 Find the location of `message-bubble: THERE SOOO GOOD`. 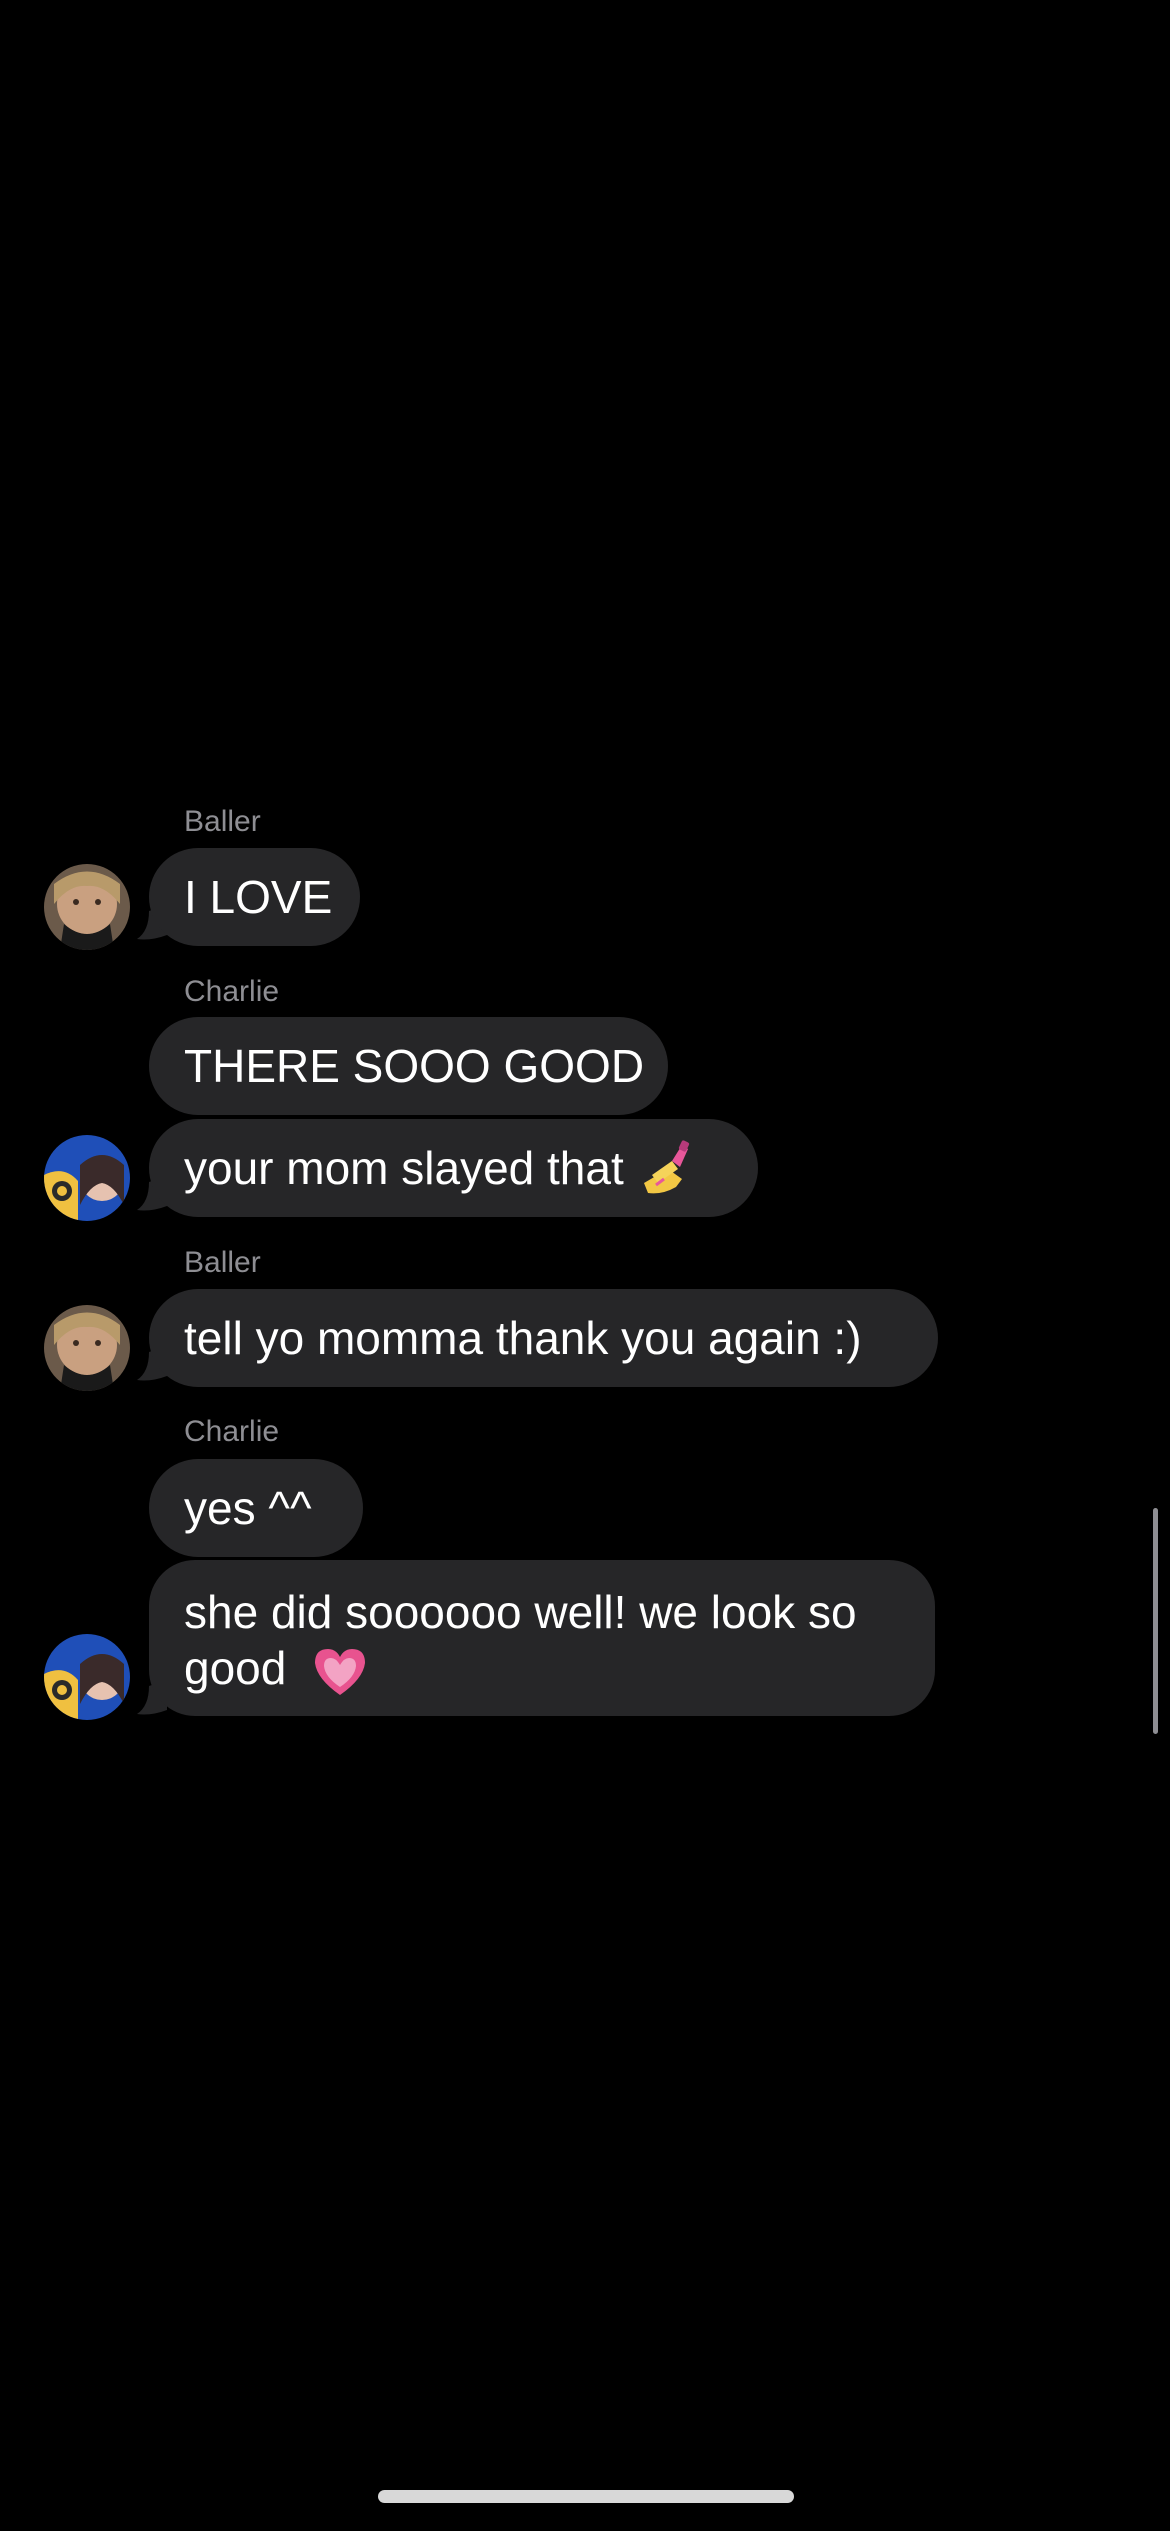

message-bubble: THERE SOOO GOOD is located at coordinates (408, 1066).